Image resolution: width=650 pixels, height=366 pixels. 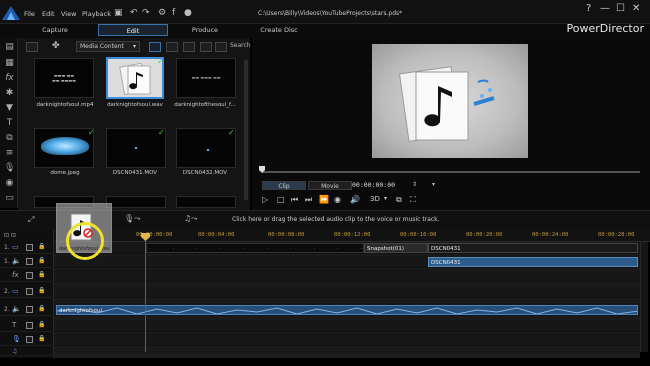 What do you see at coordinates (450, 101) in the screenshot?
I see `preview-screen` at bounding box center [450, 101].